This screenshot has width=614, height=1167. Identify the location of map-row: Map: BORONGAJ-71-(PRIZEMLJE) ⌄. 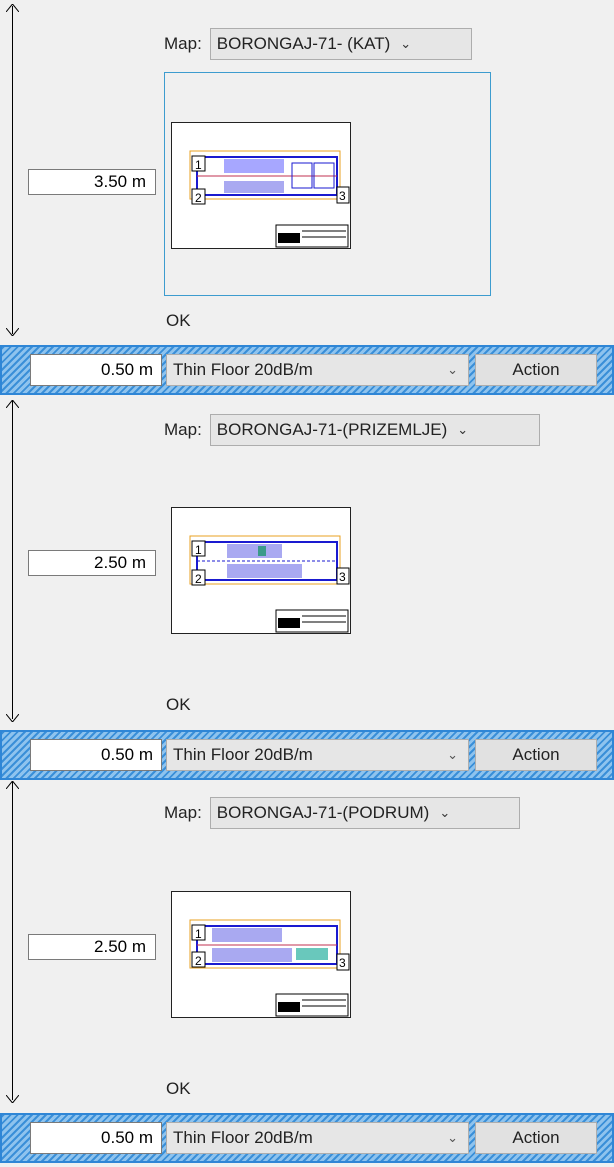
(352, 430).